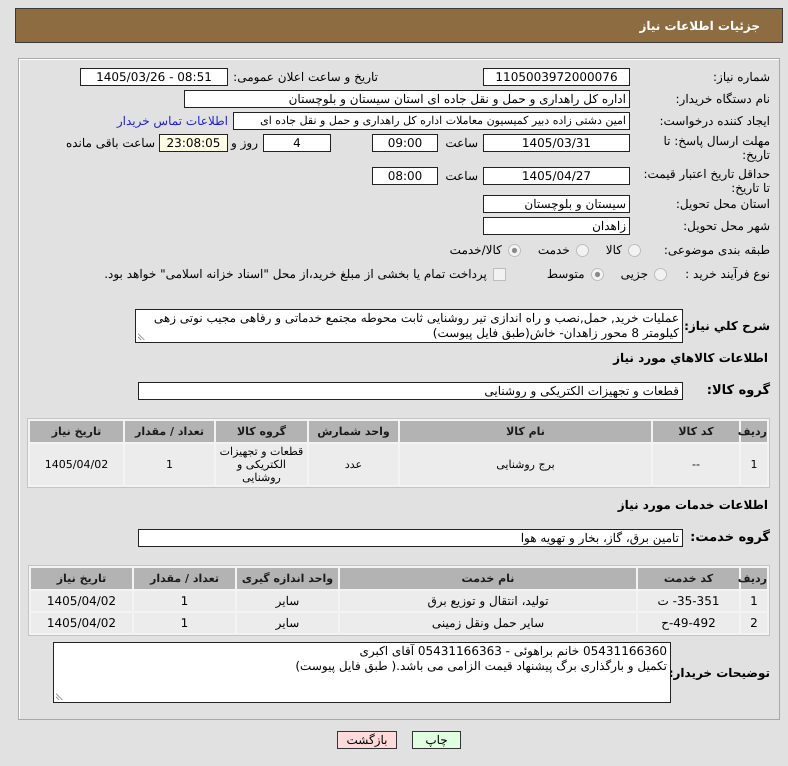  I want to click on remaining-label: ساعت باقی مانده, so click(110, 143).